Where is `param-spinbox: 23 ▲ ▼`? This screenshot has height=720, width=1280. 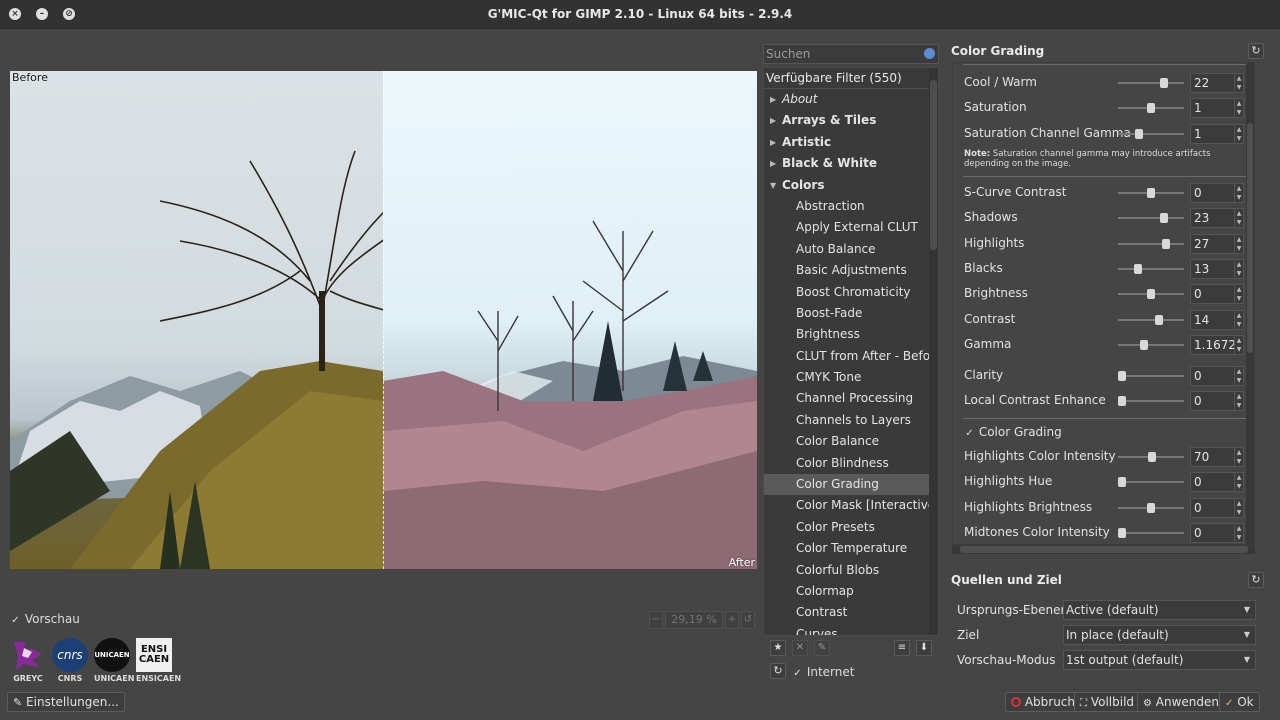
param-spinbox: 23 ▲ ▼ is located at coordinates (1217, 218).